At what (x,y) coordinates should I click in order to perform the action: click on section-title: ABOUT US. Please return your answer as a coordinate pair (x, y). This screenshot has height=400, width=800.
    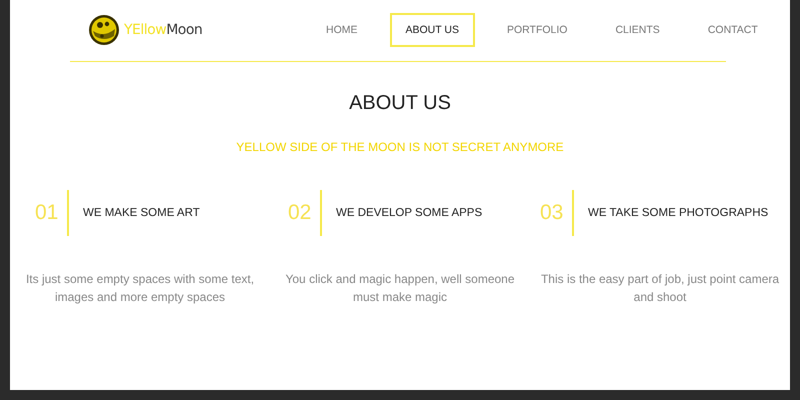
    Looking at the image, I should click on (400, 103).